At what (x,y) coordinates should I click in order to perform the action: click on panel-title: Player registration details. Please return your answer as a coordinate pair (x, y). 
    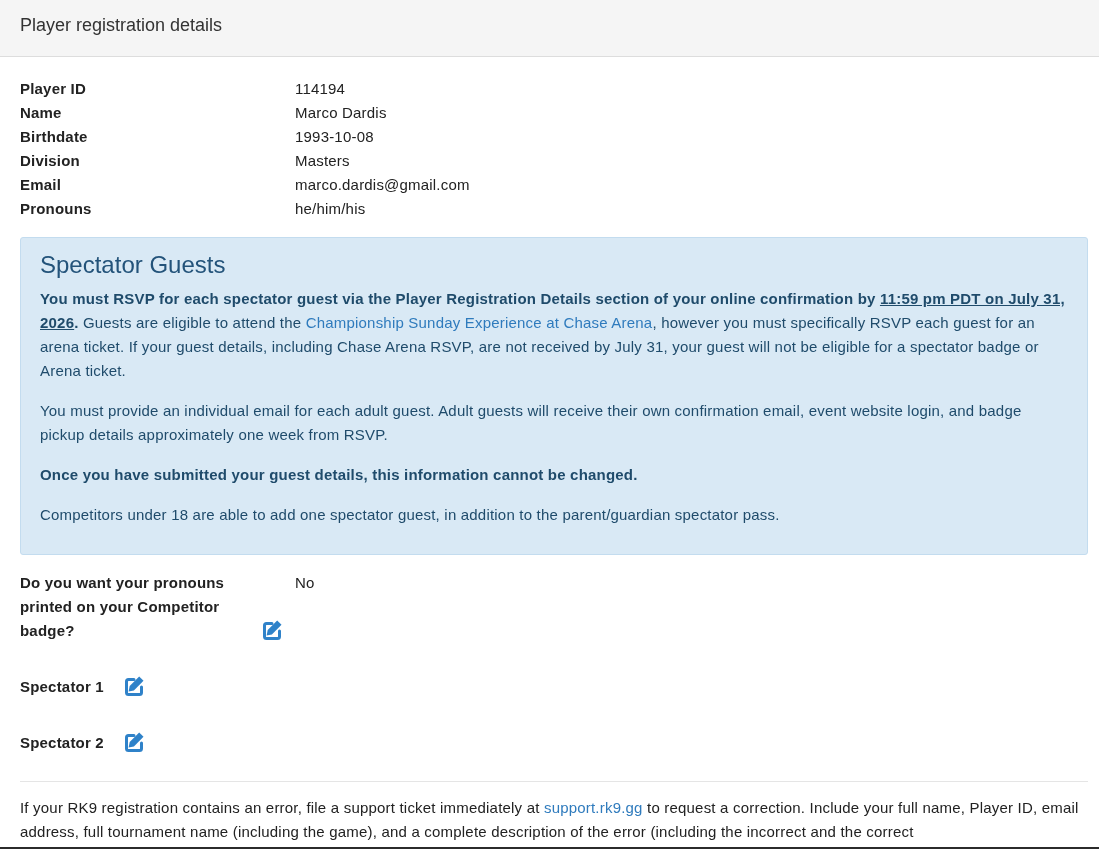
    Looking at the image, I should click on (122, 25).